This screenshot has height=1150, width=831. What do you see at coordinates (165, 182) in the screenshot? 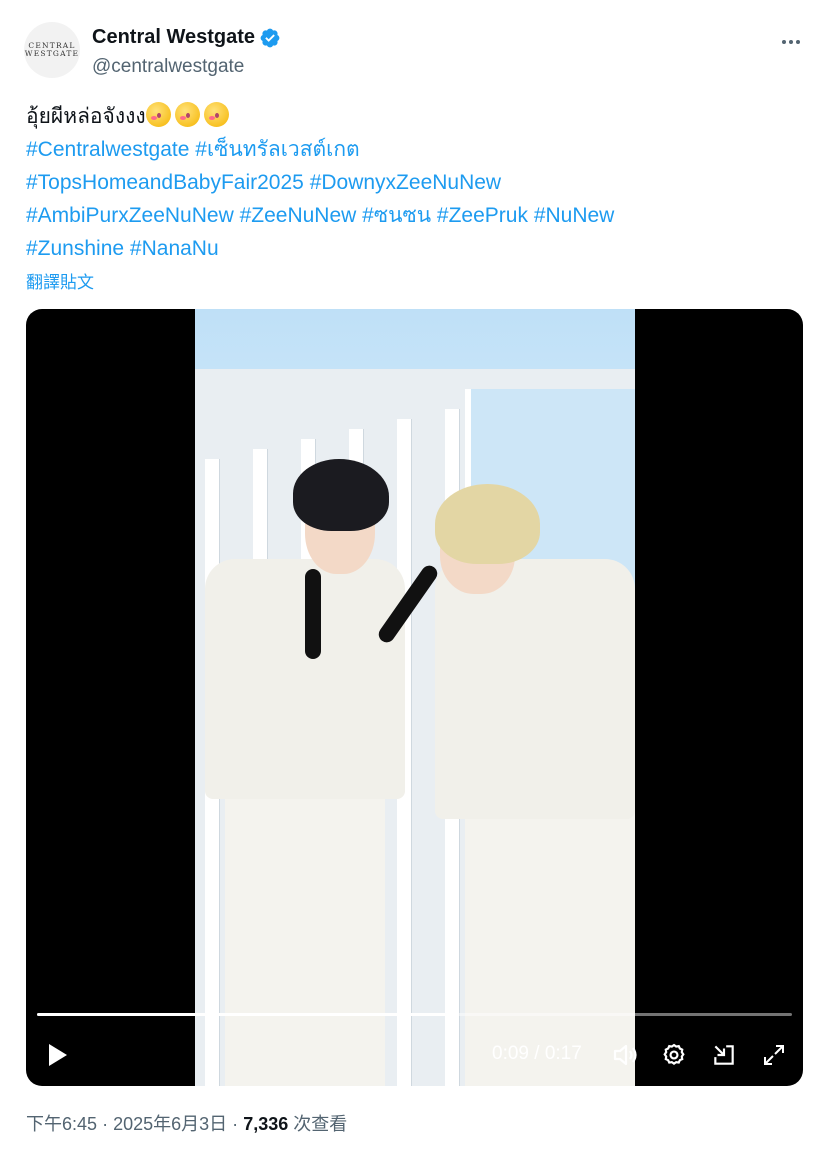
I see `hashtag-link: #TopsHomeandBabyFair2025` at bounding box center [165, 182].